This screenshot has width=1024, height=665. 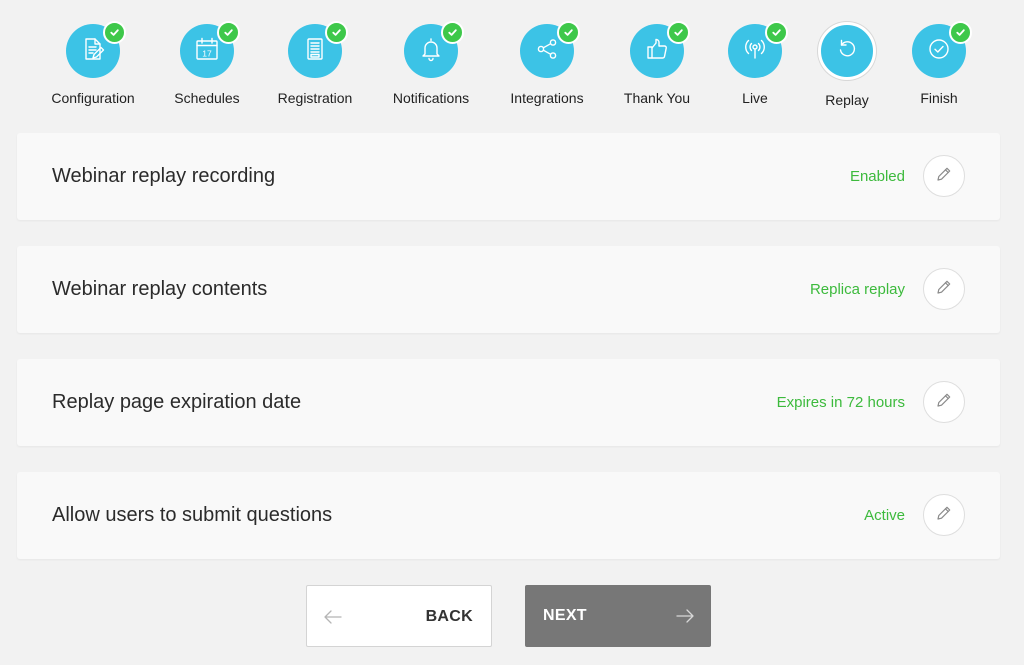 I want to click on step-notifications: Notifications, so click(x=431, y=63).